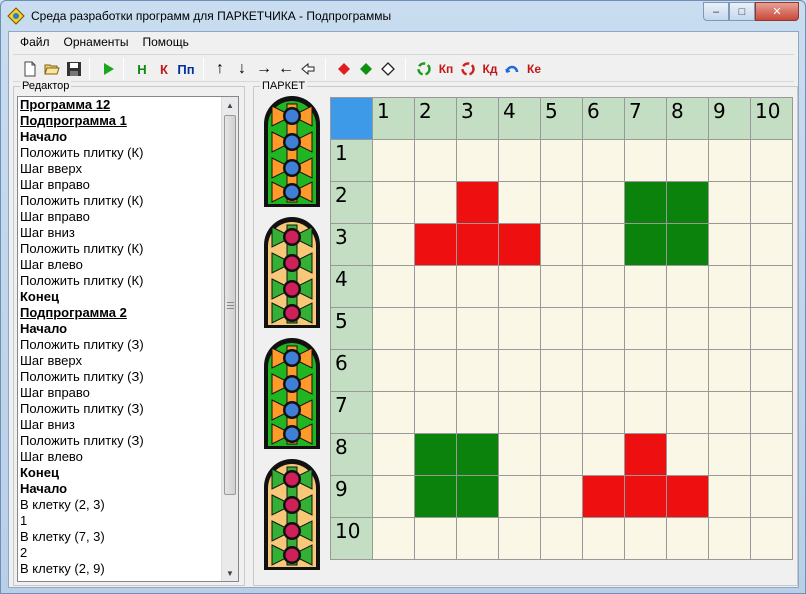  I want to click on editor-scrollbar: ▲ ▼, so click(229, 339).